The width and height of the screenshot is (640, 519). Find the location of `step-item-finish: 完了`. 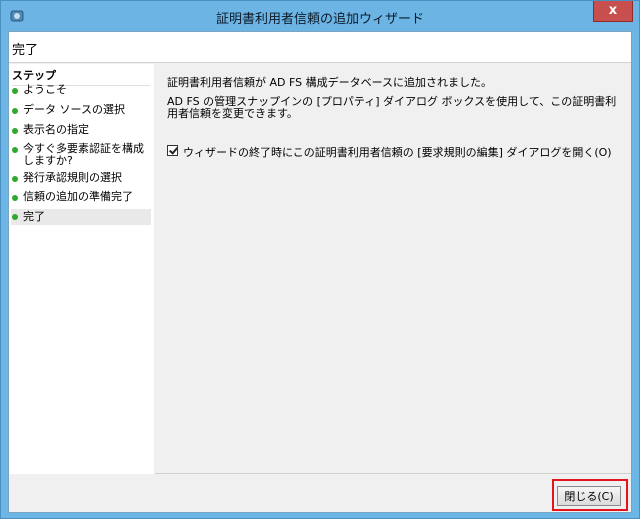

step-item-finish: 完了 is located at coordinates (81, 217).